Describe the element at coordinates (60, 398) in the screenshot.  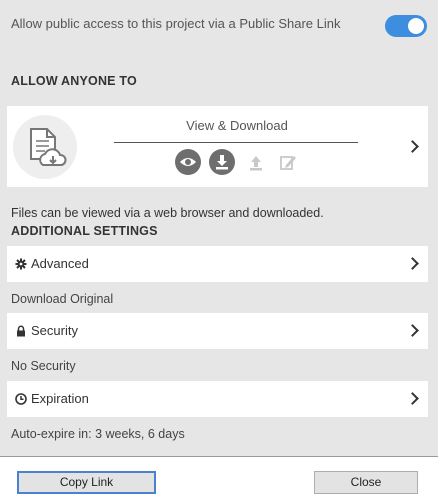
I see `expiration-label: Expiration` at that location.